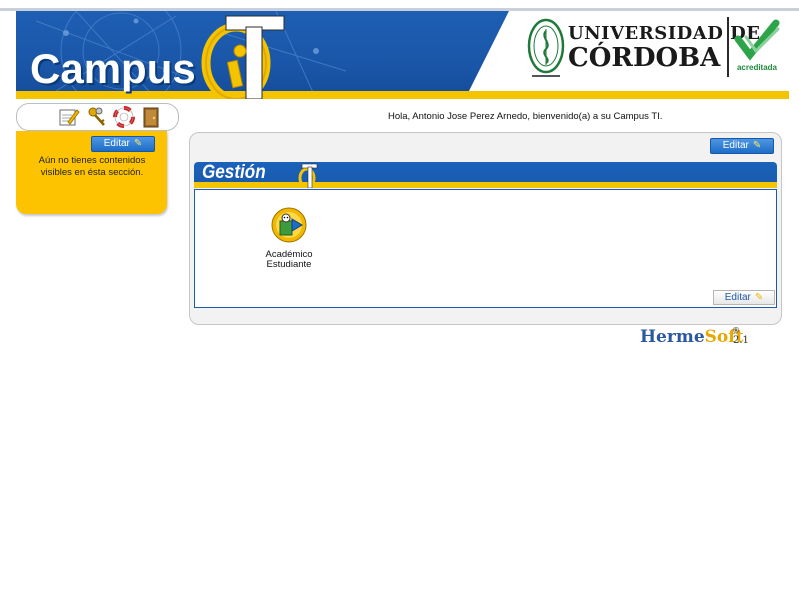 This screenshot has height=609, width=799. What do you see at coordinates (116, 143) in the screenshot?
I see `left-edit-label: Editar` at bounding box center [116, 143].